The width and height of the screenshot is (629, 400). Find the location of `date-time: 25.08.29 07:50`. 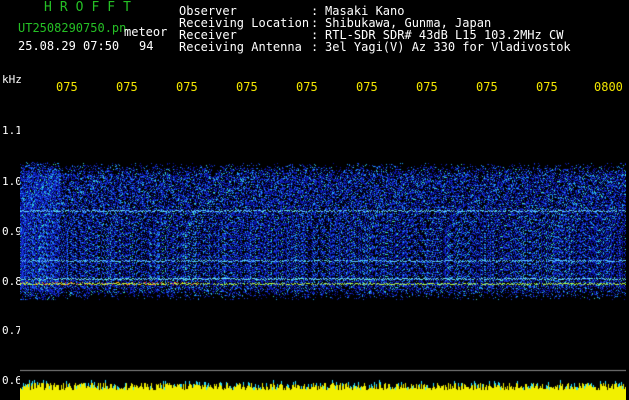

date-time: 25.08.29 07:50 is located at coordinates (69, 46).